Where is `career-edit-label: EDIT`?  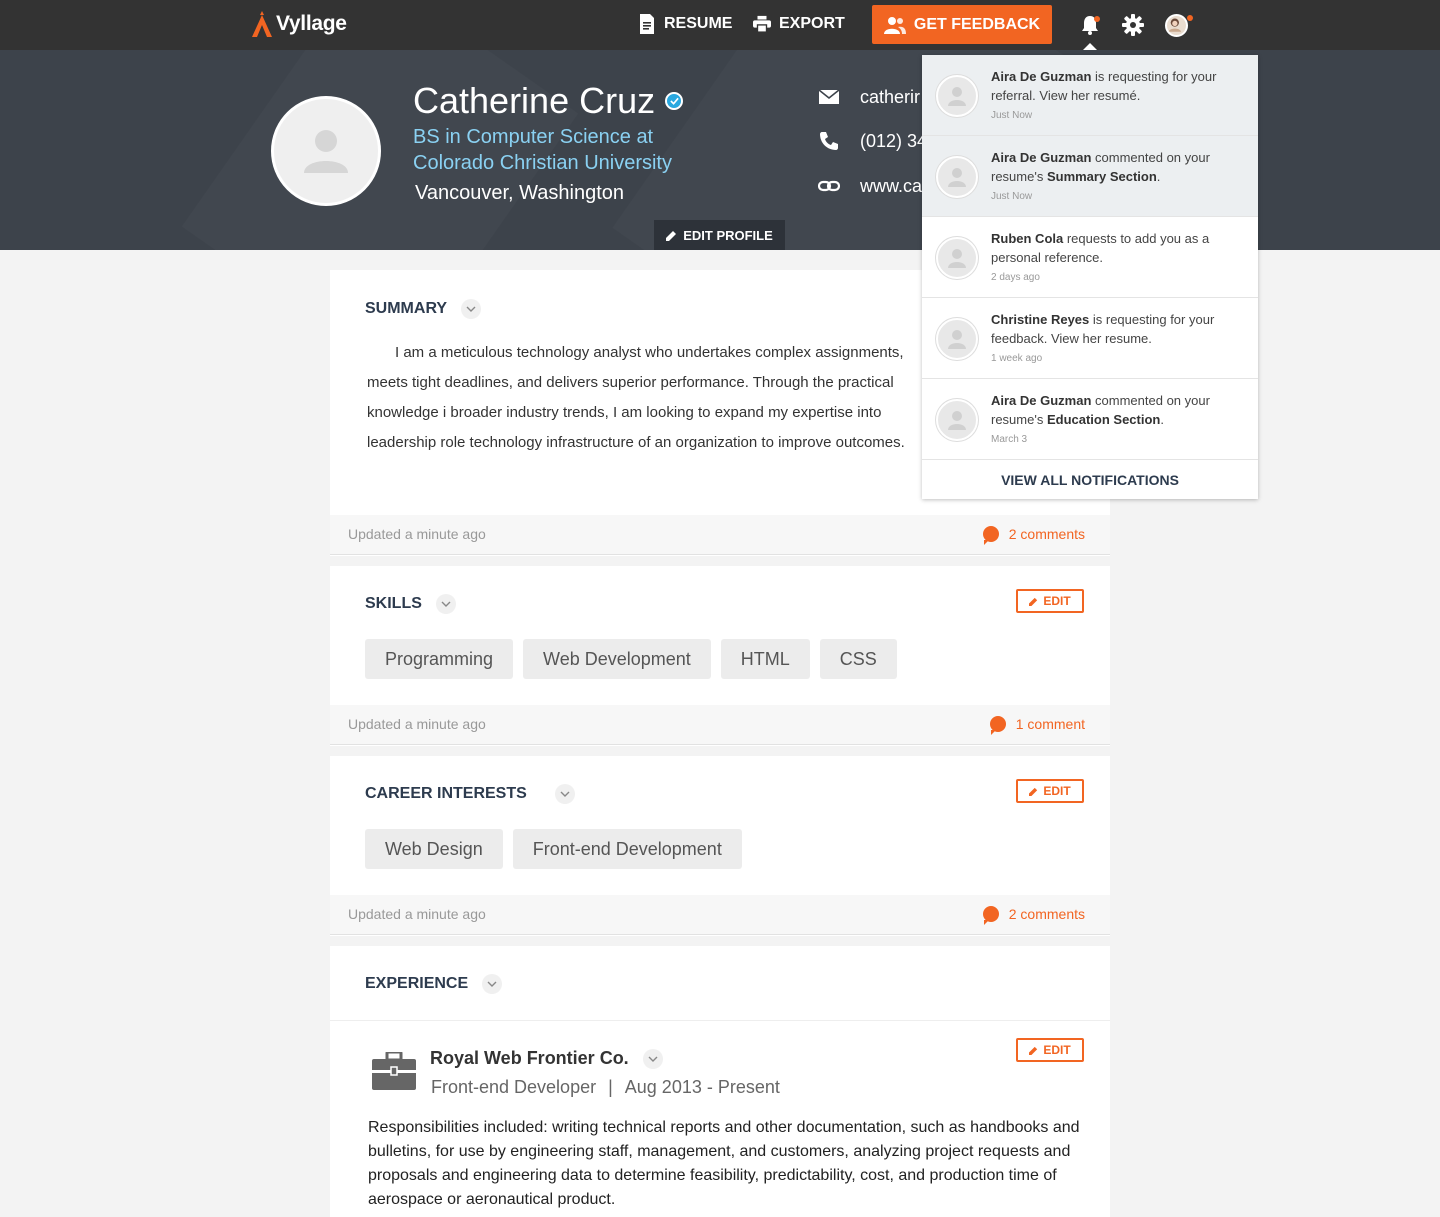 career-edit-label: EDIT is located at coordinates (1057, 791).